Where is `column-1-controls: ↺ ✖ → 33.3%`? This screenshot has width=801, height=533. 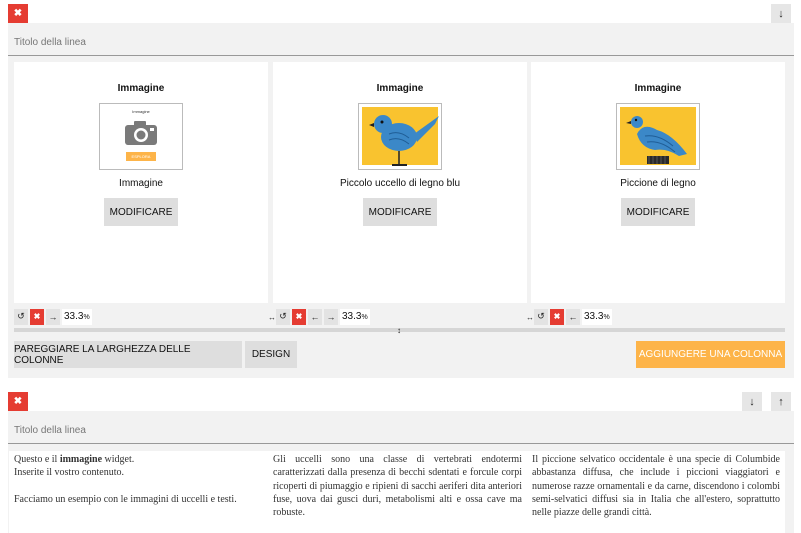 column-1-controls: ↺ ✖ → 33.3% is located at coordinates (53, 316).